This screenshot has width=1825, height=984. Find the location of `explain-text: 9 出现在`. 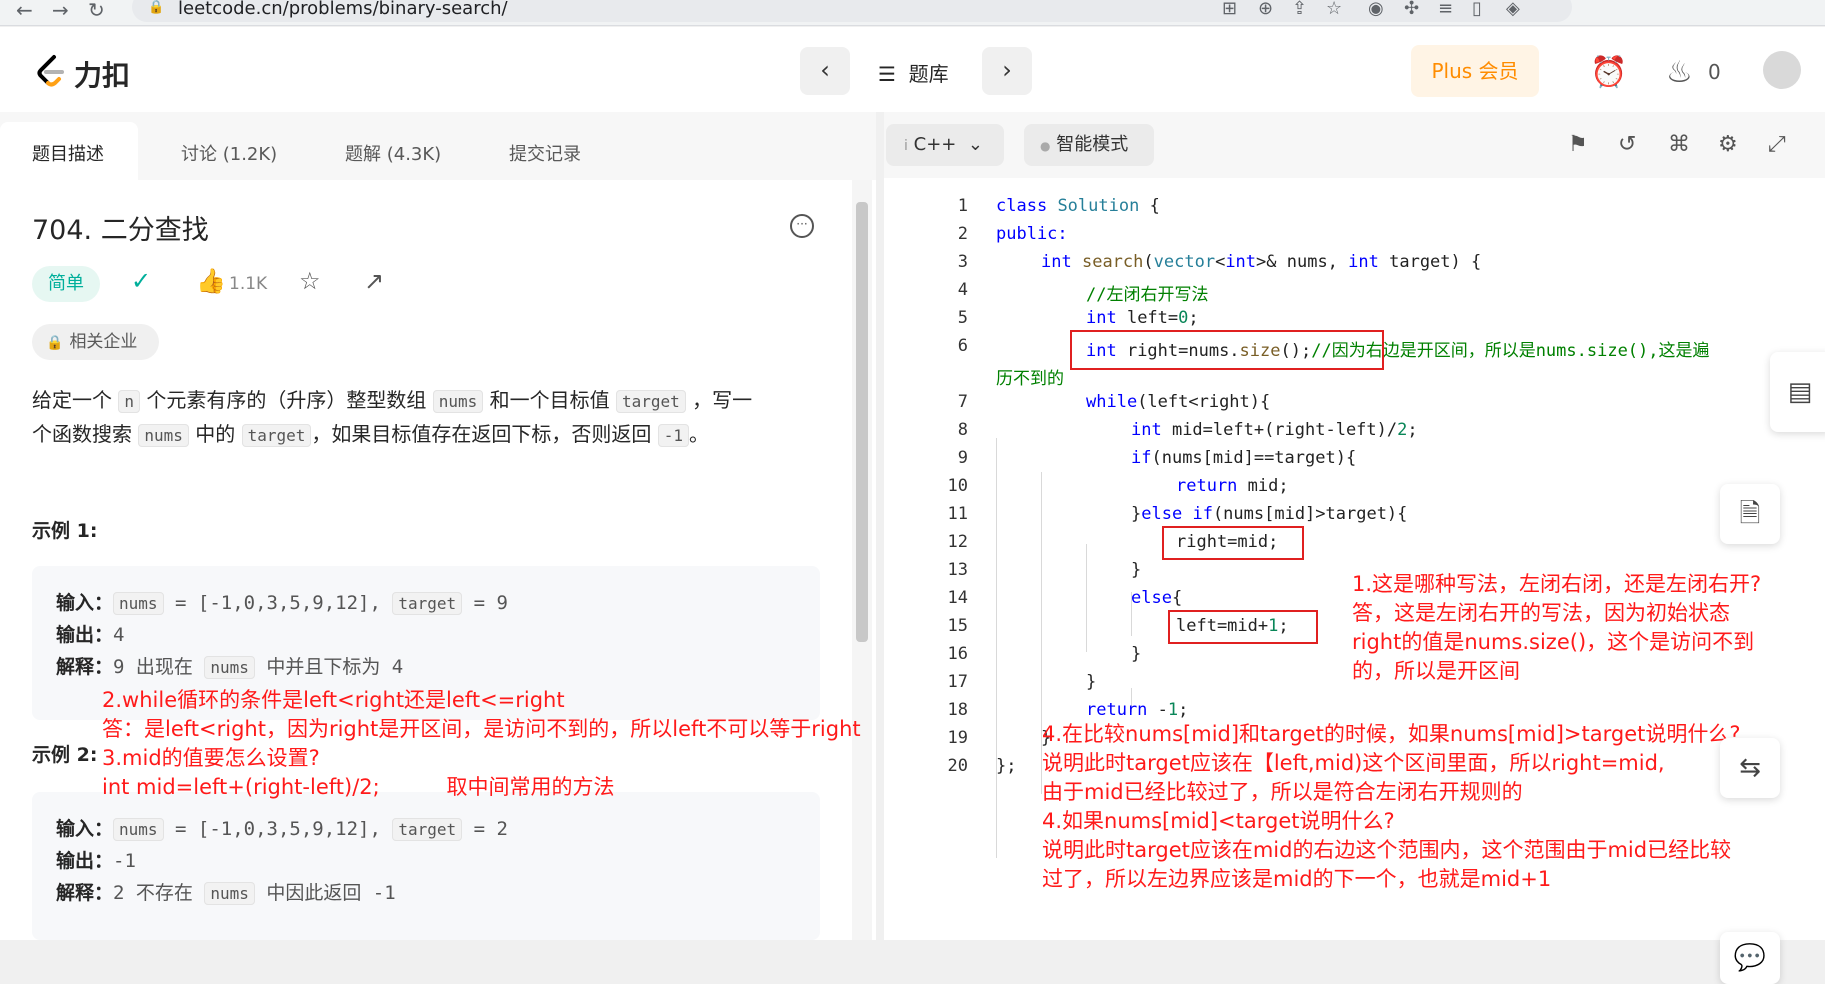

explain-text: 9 出现在 is located at coordinates (153, 667).